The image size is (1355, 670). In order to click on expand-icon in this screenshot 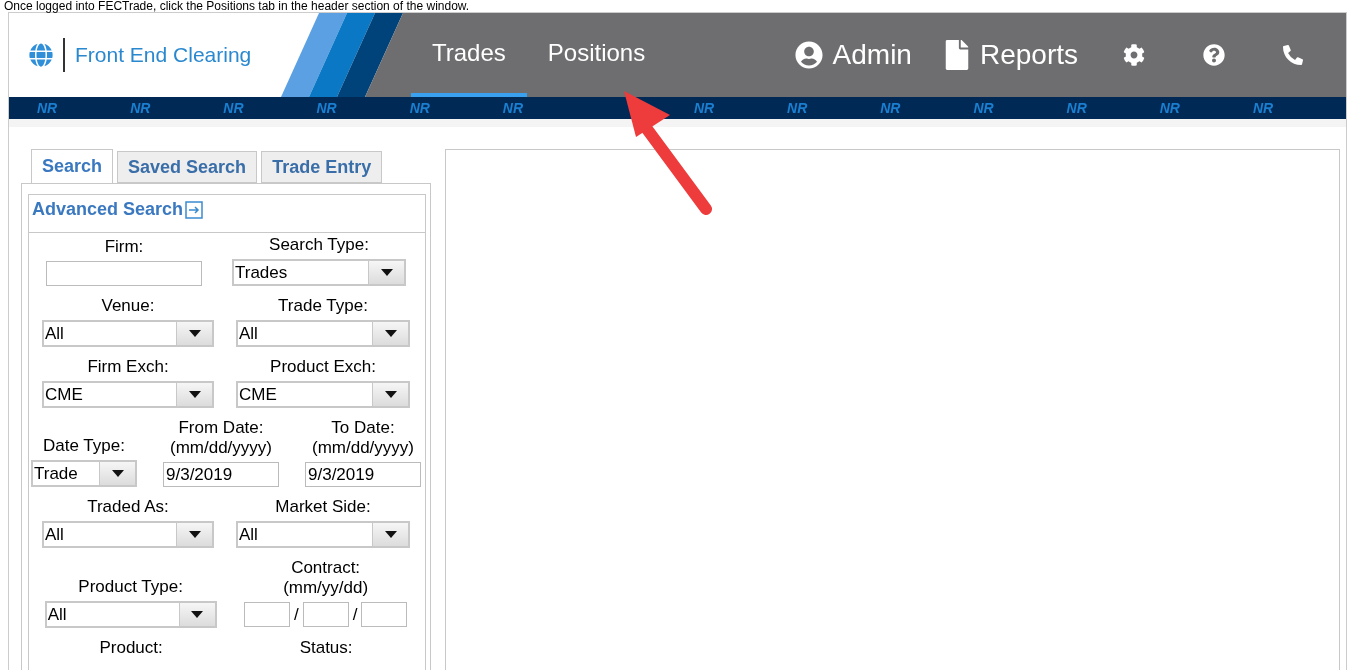, I will do `click(194, 209)`.